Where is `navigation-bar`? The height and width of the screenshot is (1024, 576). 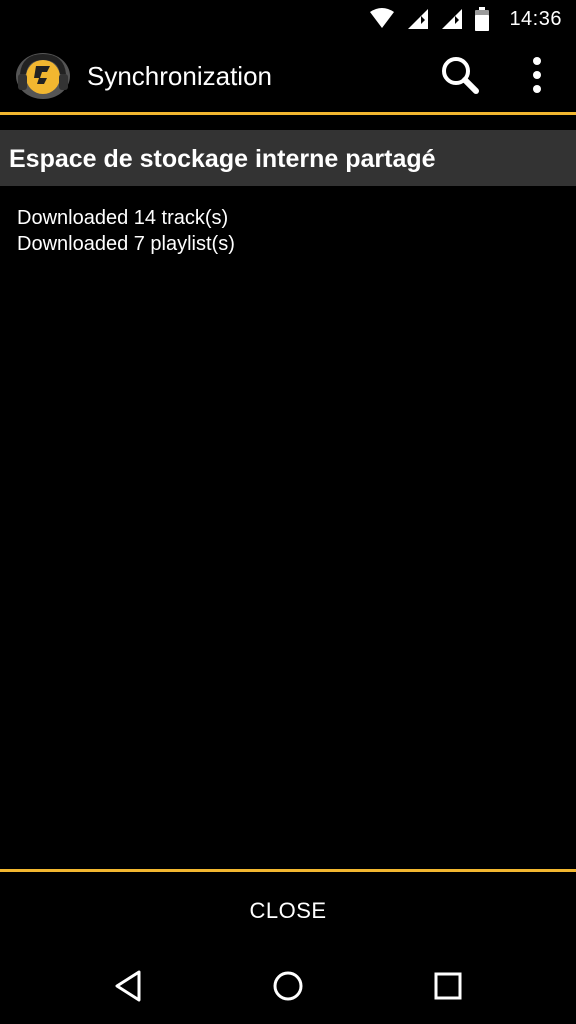 navigation-bar is located at coordinates (288, 987).